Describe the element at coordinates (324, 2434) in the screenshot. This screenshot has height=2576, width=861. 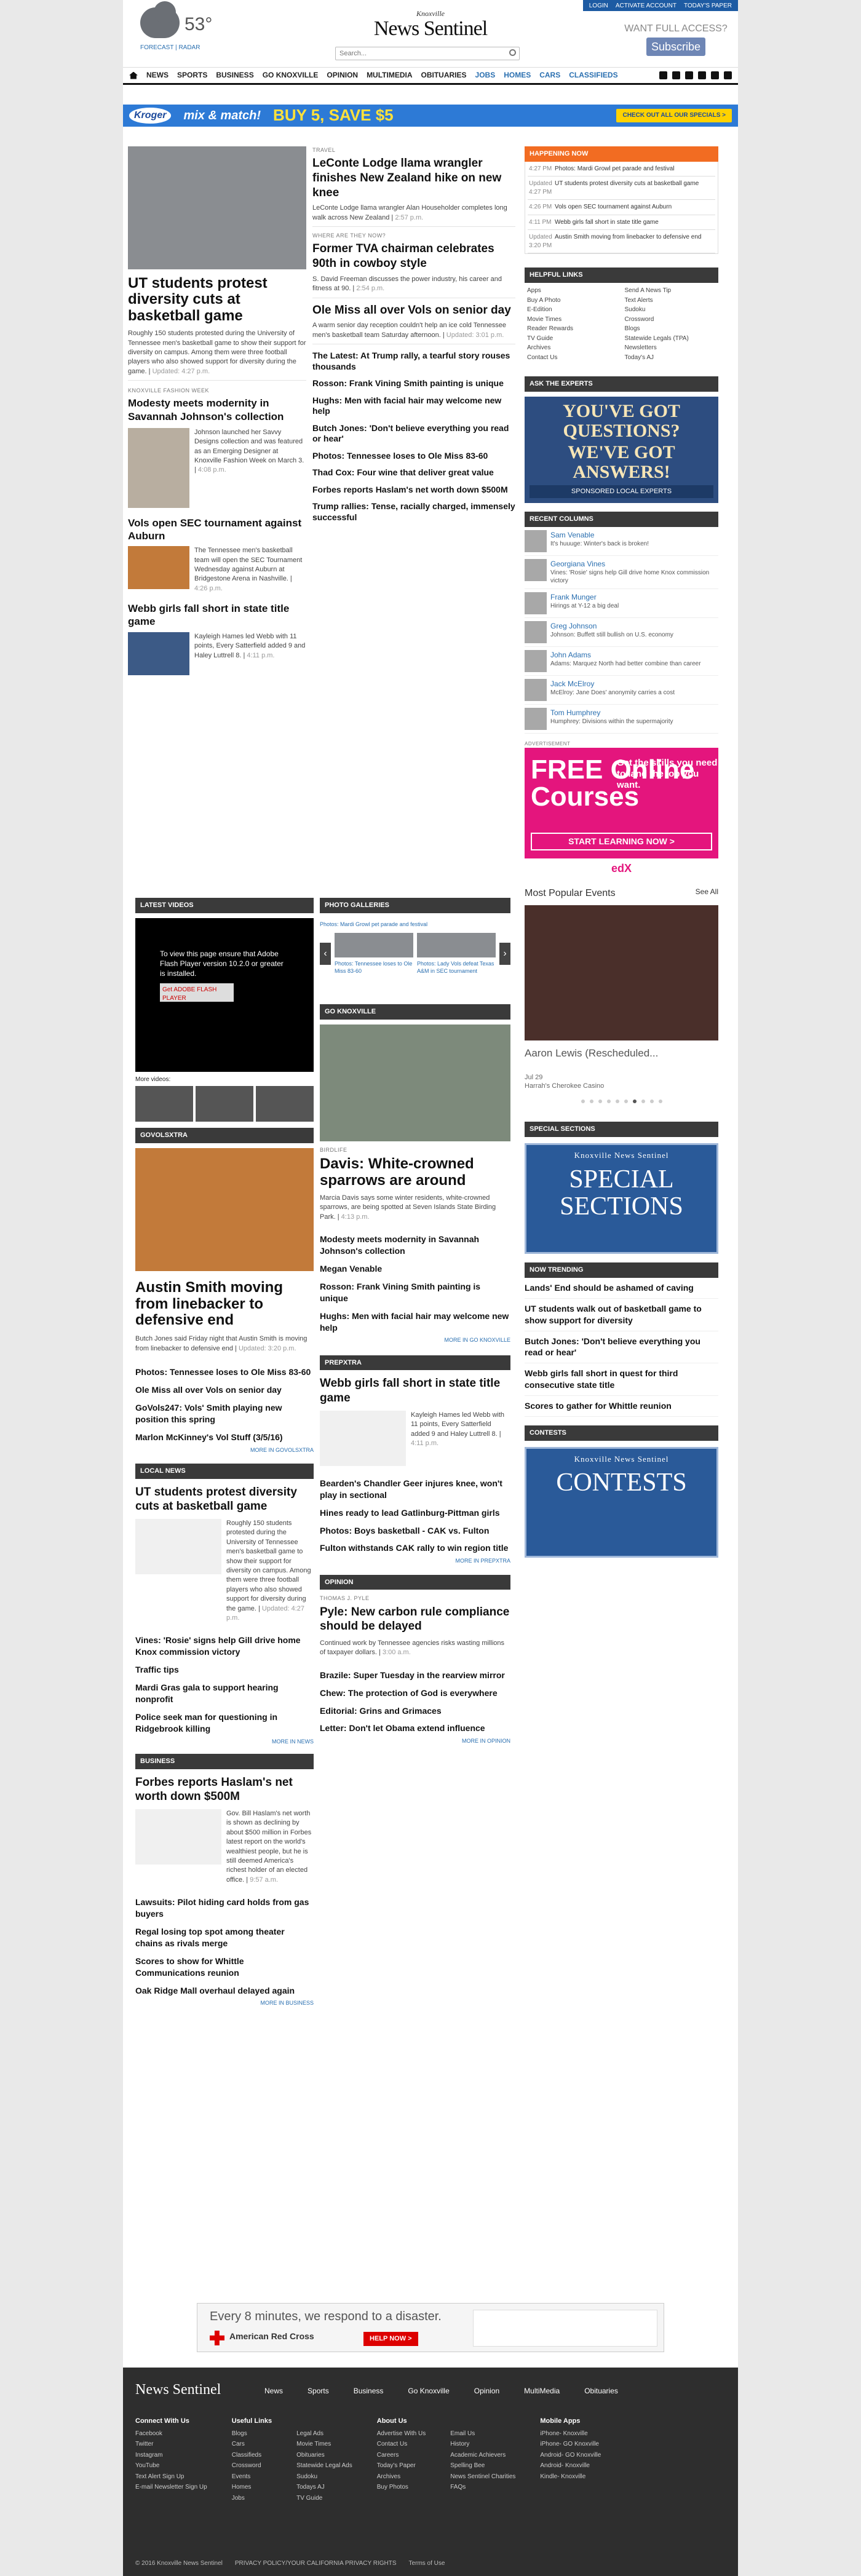
I see `footer-link: Legal Ads` at that location.